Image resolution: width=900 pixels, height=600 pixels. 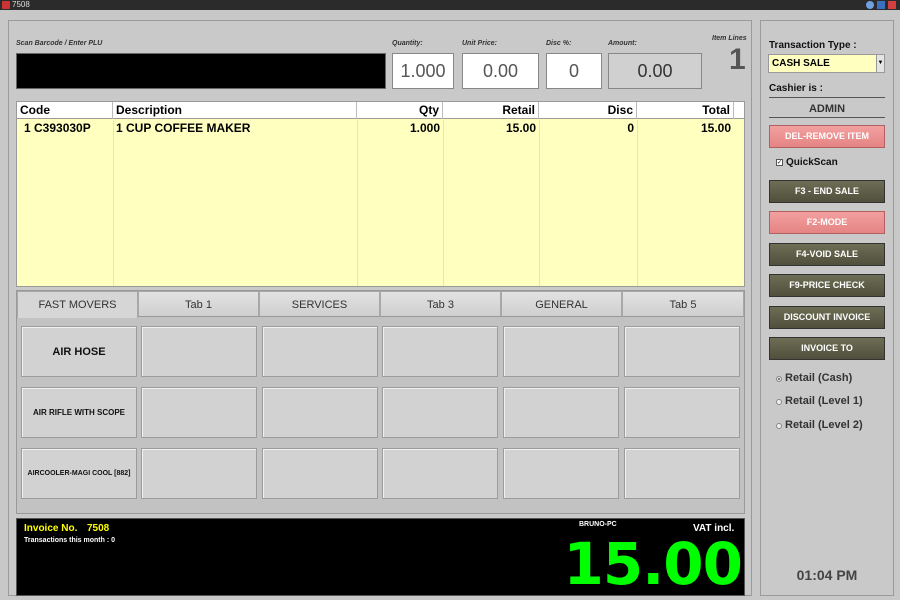 What do you see at coordinates (424, 128) in the screenshot?
I see `cell-qty: 1.000` at bounding box center [424, 128].